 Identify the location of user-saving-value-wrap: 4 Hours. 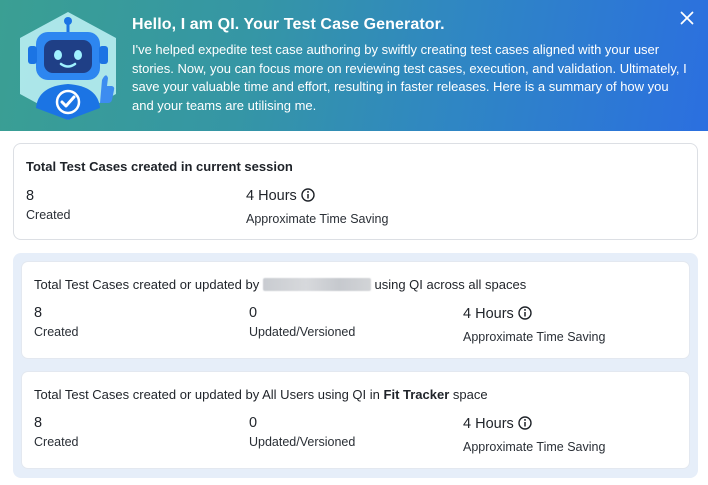
(497, 314).